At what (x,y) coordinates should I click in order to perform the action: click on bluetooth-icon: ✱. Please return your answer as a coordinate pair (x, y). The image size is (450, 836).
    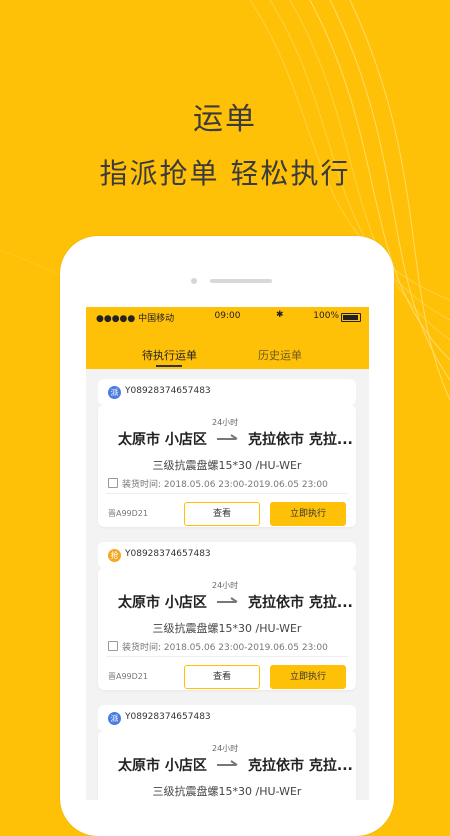
    Looking at the image, I should click on (280, 315).